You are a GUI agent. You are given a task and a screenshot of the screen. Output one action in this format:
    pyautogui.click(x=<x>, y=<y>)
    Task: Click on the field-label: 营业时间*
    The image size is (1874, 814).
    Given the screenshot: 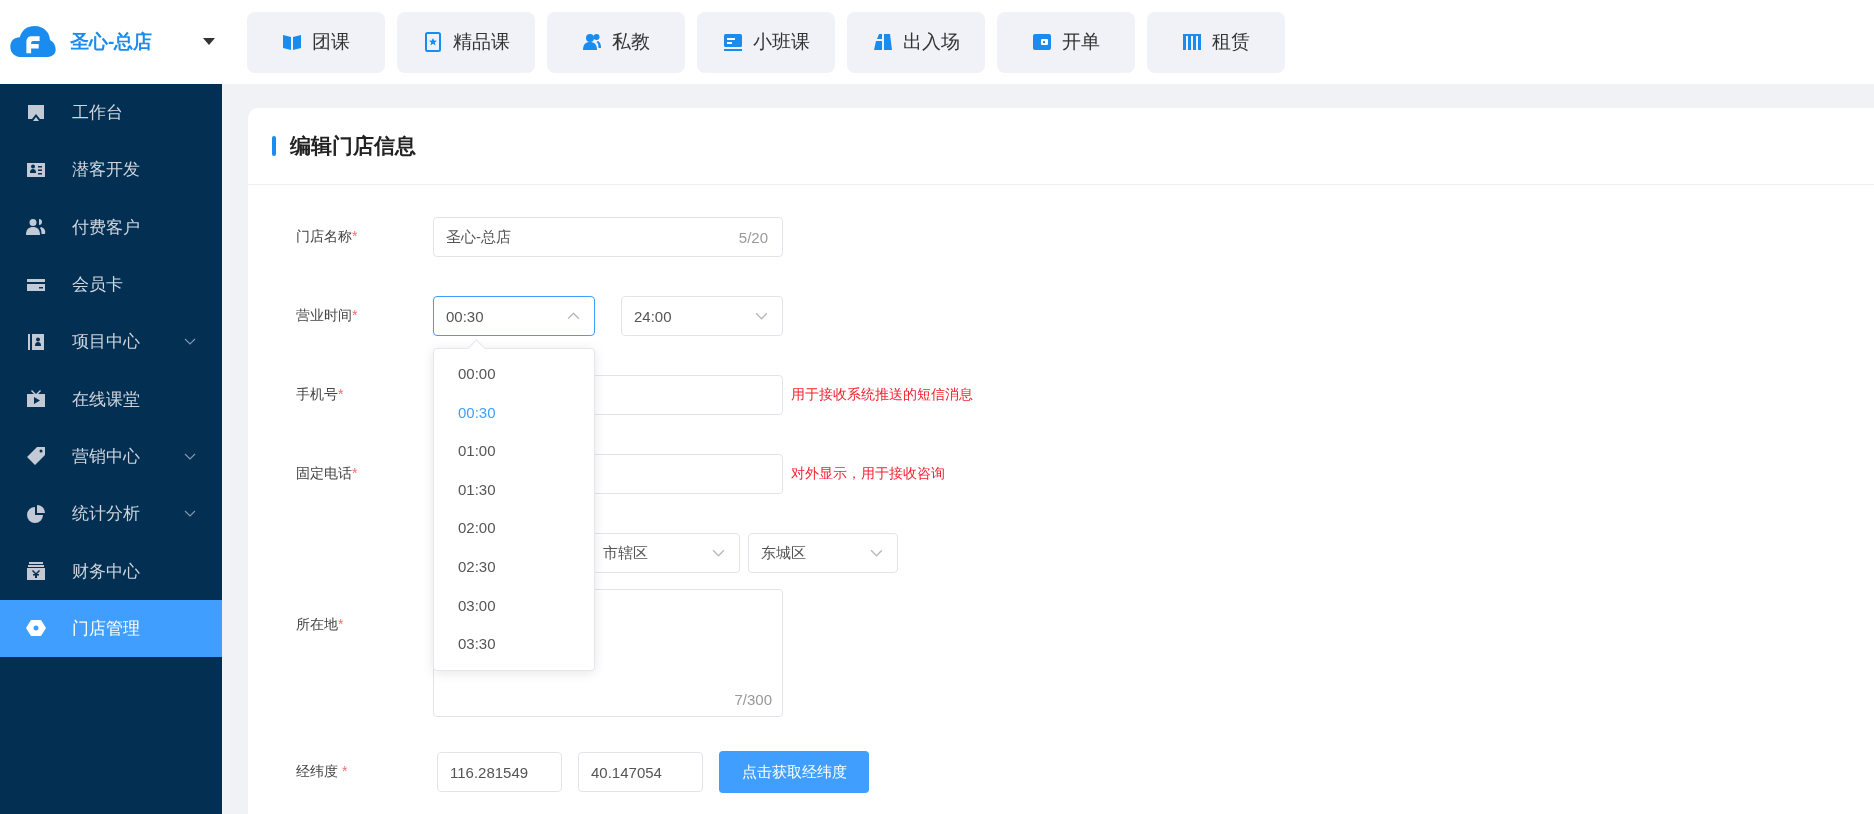 What is the action you would take?
    pyautogui.click(x=327, y=316)
    